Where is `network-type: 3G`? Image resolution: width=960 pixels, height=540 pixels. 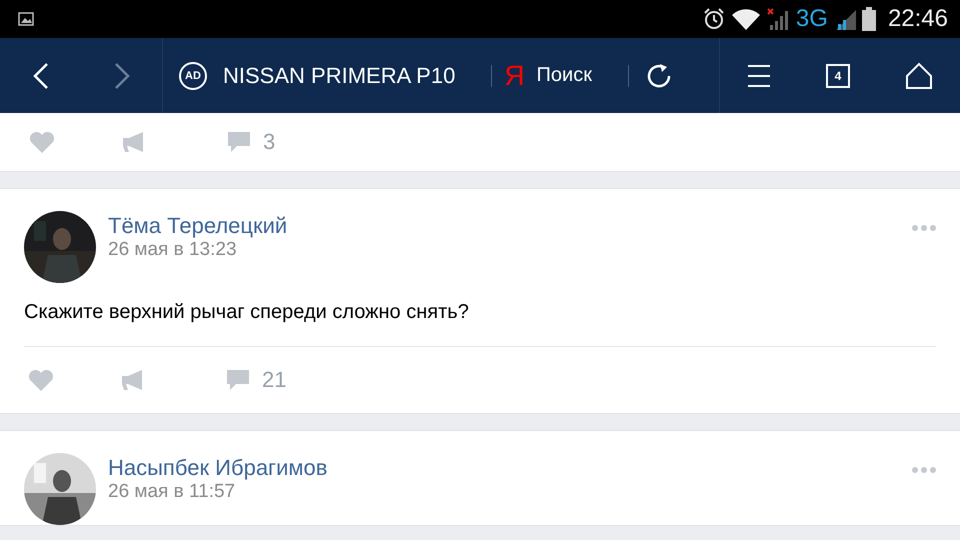 network-type: 3G is located at coordinates (812, 19).